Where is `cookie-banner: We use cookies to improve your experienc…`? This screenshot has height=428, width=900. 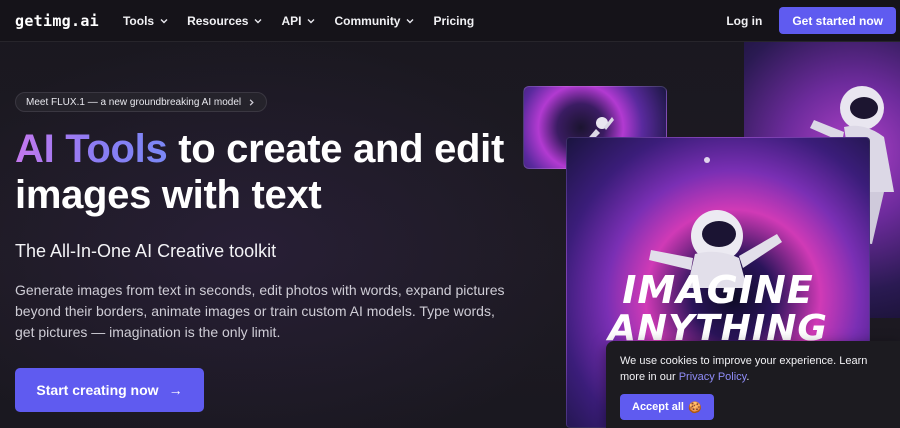
cookie-banner: We use cookies to improve your experienc… is located at coordinates (753, 384).